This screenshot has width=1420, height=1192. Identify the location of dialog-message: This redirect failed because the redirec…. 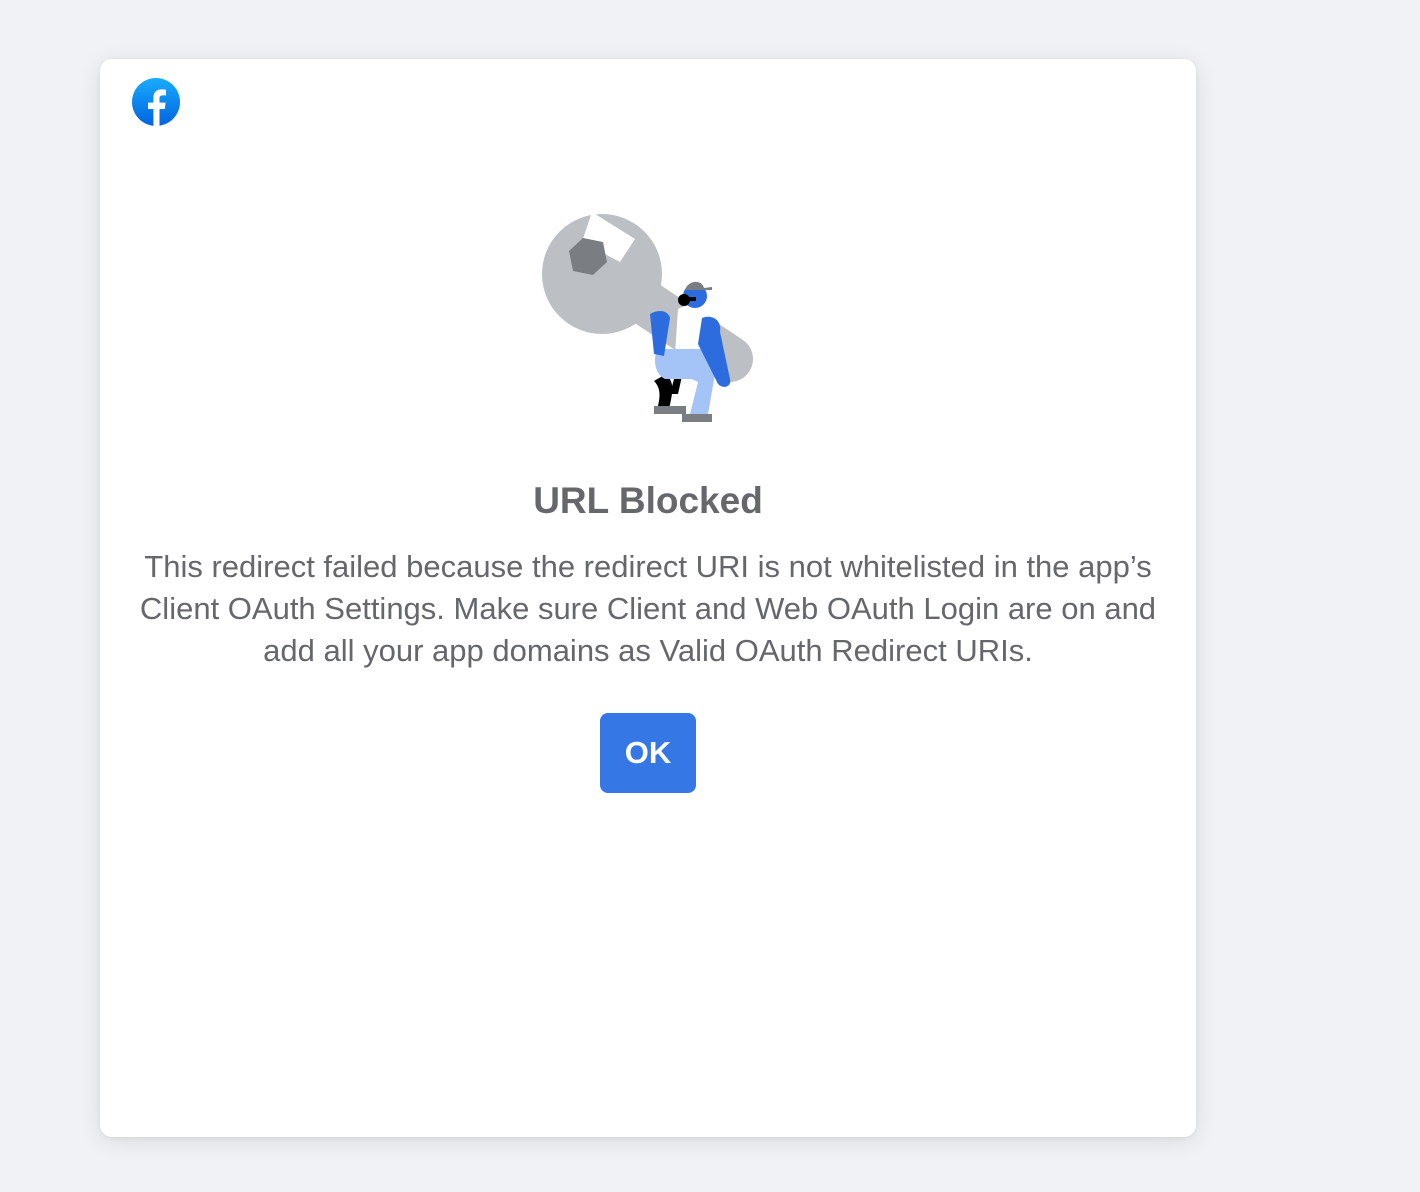
(648, 608).